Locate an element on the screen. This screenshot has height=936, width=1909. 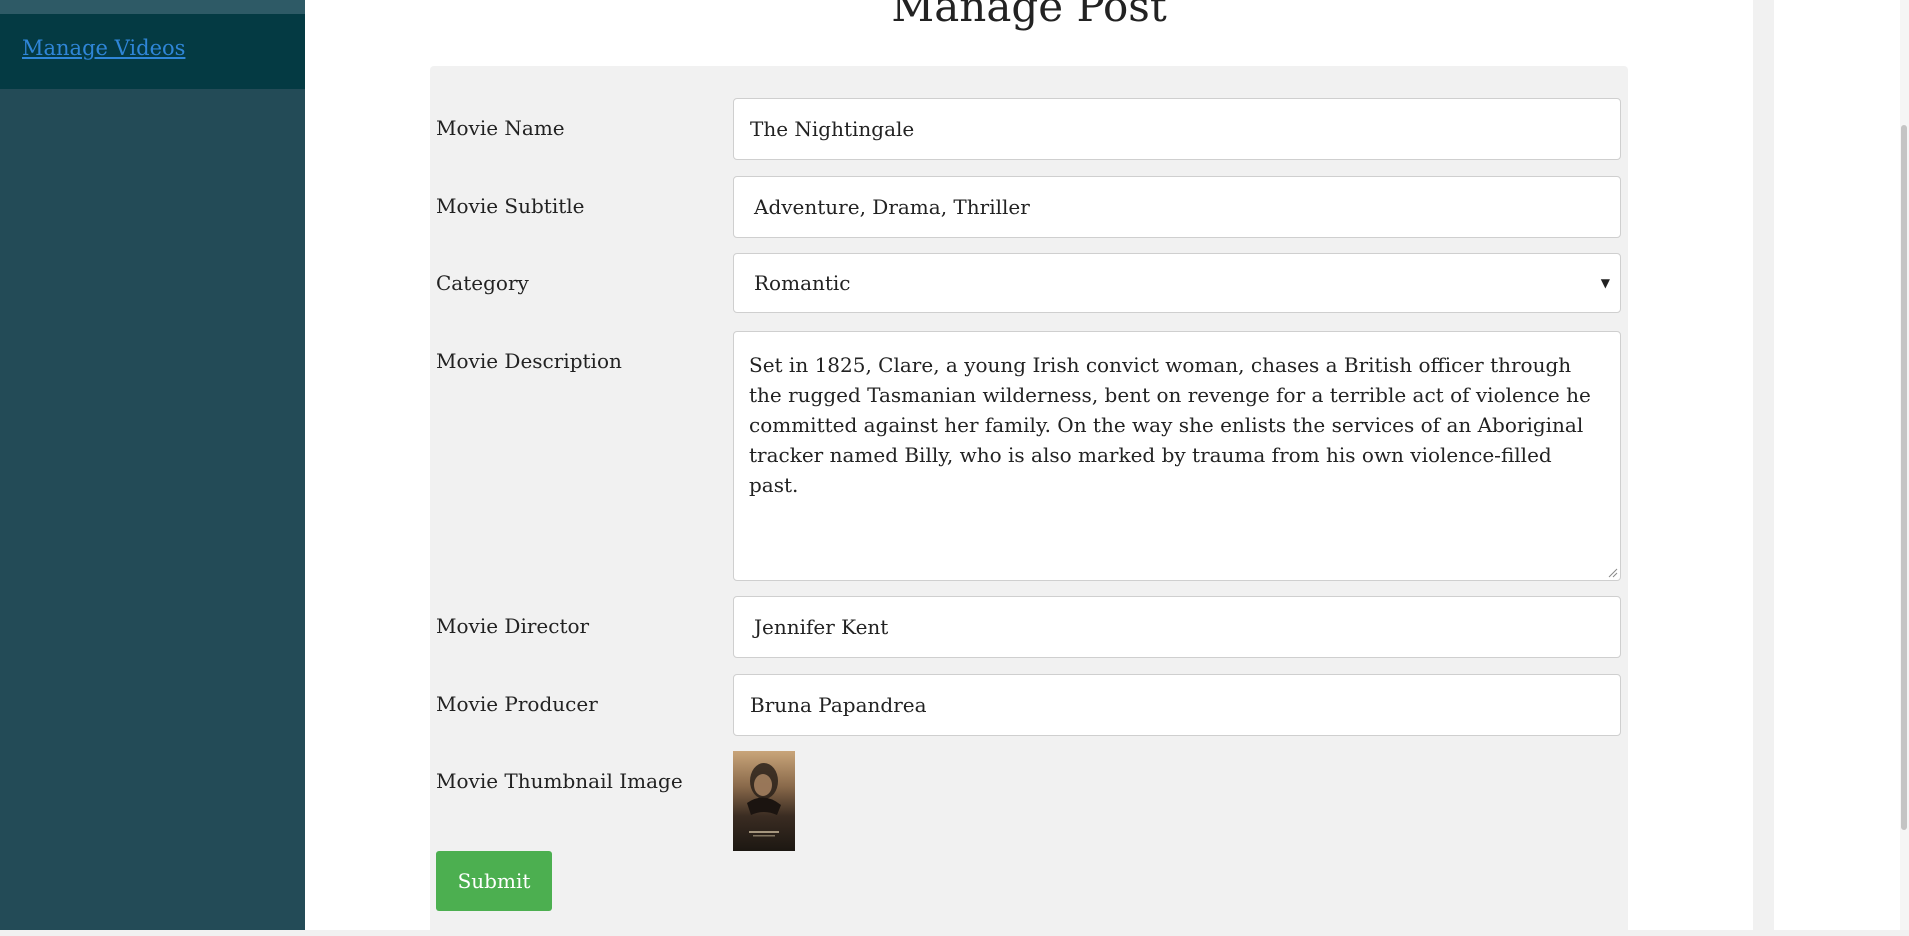
movie-director-label: Movie Director is located at coordinates (513, 626).